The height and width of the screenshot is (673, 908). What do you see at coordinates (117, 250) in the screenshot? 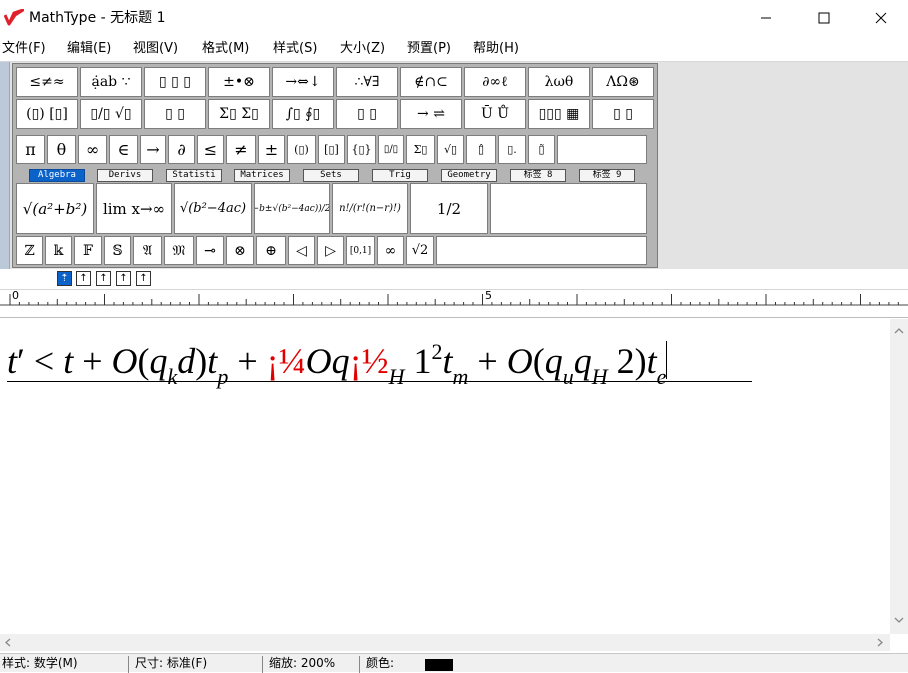
I see `symbol-double-s: 𝕊` at bounding box center [117, 250].